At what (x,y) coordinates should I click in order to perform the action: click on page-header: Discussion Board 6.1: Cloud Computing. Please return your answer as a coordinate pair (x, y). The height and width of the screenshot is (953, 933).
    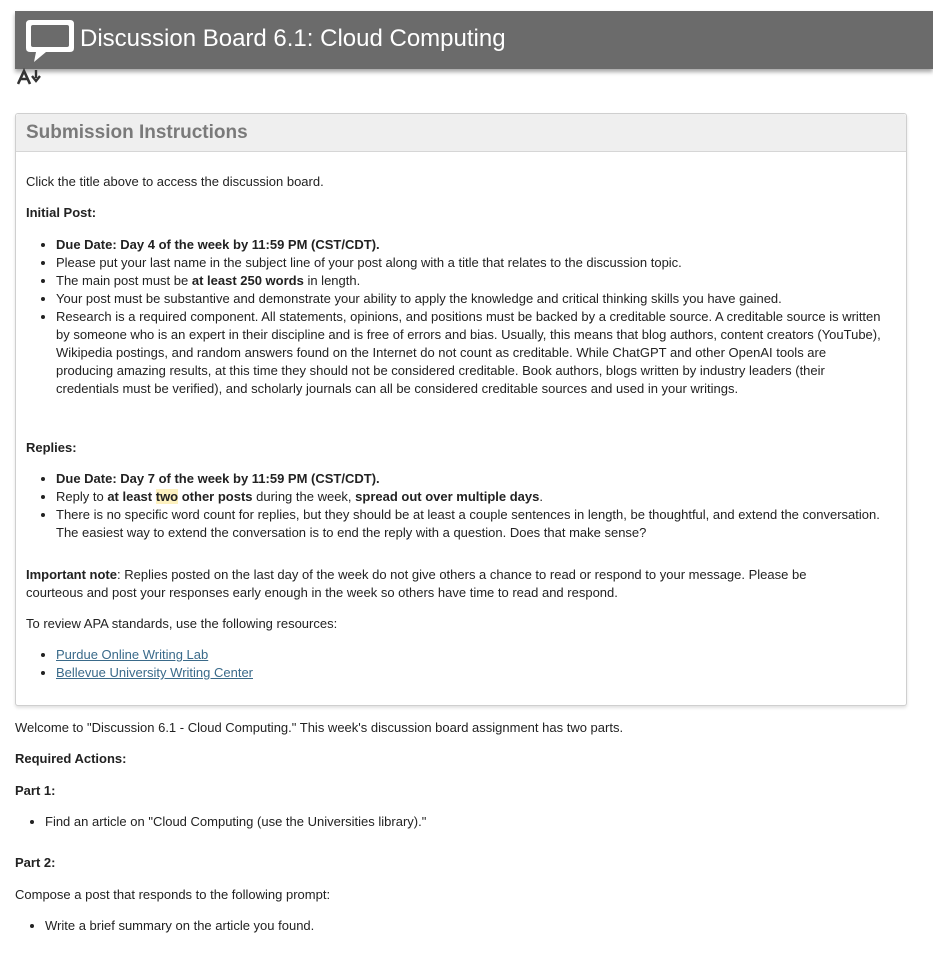
    Looking at the image, I should click on (474, 40).